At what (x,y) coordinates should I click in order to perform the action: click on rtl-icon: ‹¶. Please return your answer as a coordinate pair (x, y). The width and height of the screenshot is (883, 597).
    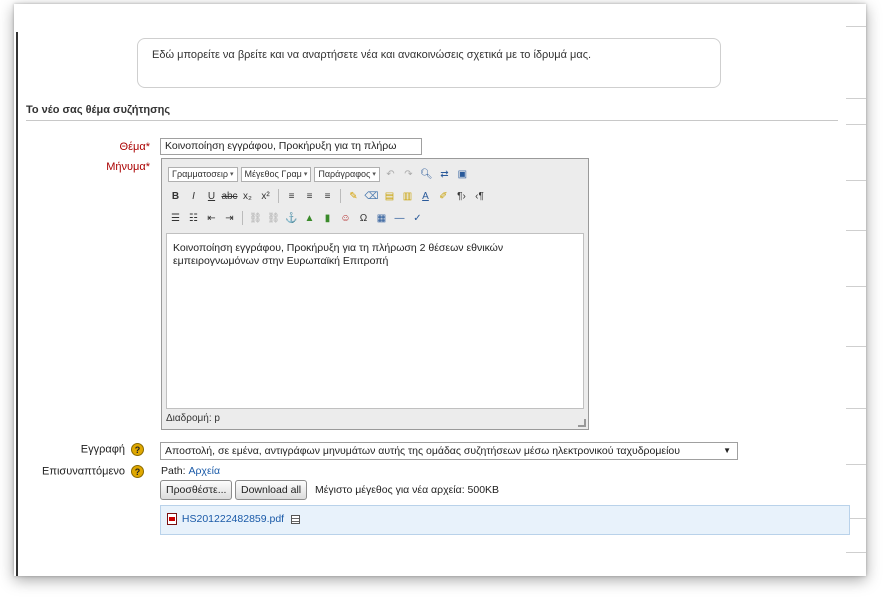
    Looking at the image, I should click on (479, 196).